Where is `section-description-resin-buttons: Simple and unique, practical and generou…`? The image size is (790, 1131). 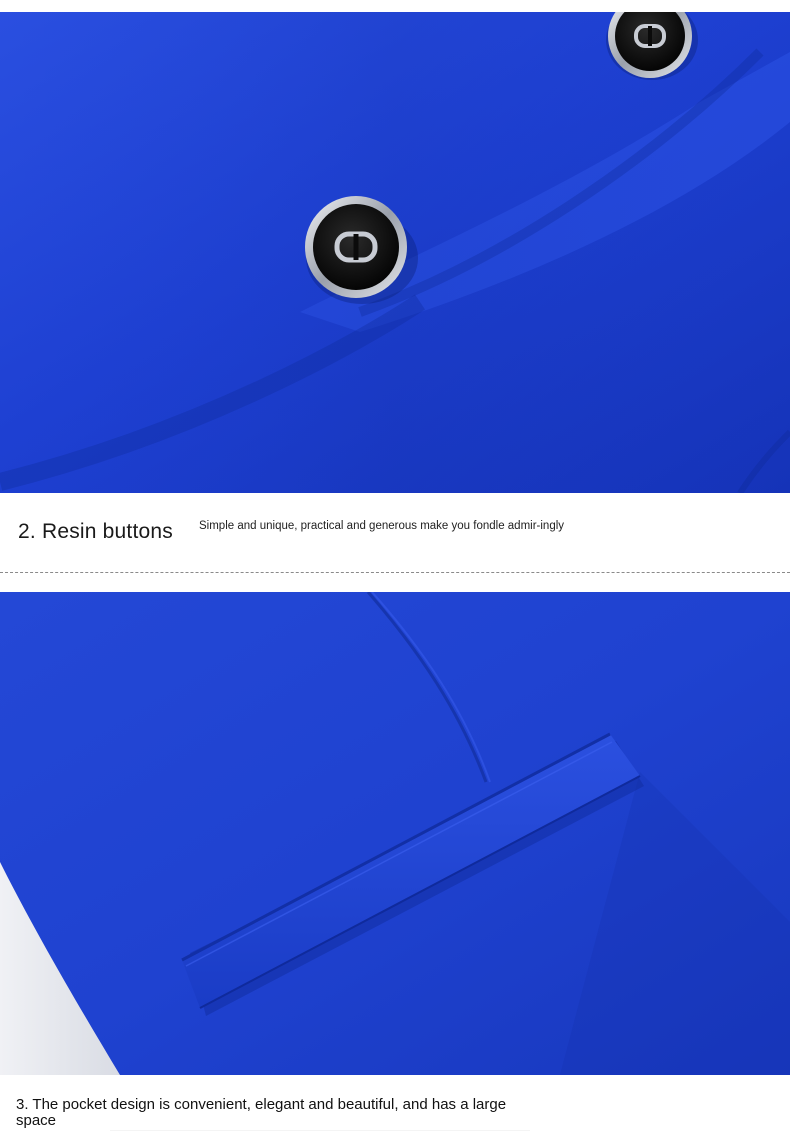 section-description-resin-buttons: Simple and unique, practical and generou… is located at coordinates (382, 526).